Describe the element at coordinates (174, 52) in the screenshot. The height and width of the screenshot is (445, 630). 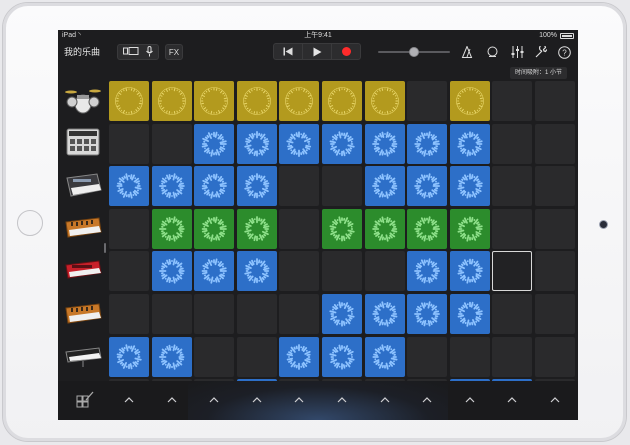
I see `fx-button: FX` at that location.